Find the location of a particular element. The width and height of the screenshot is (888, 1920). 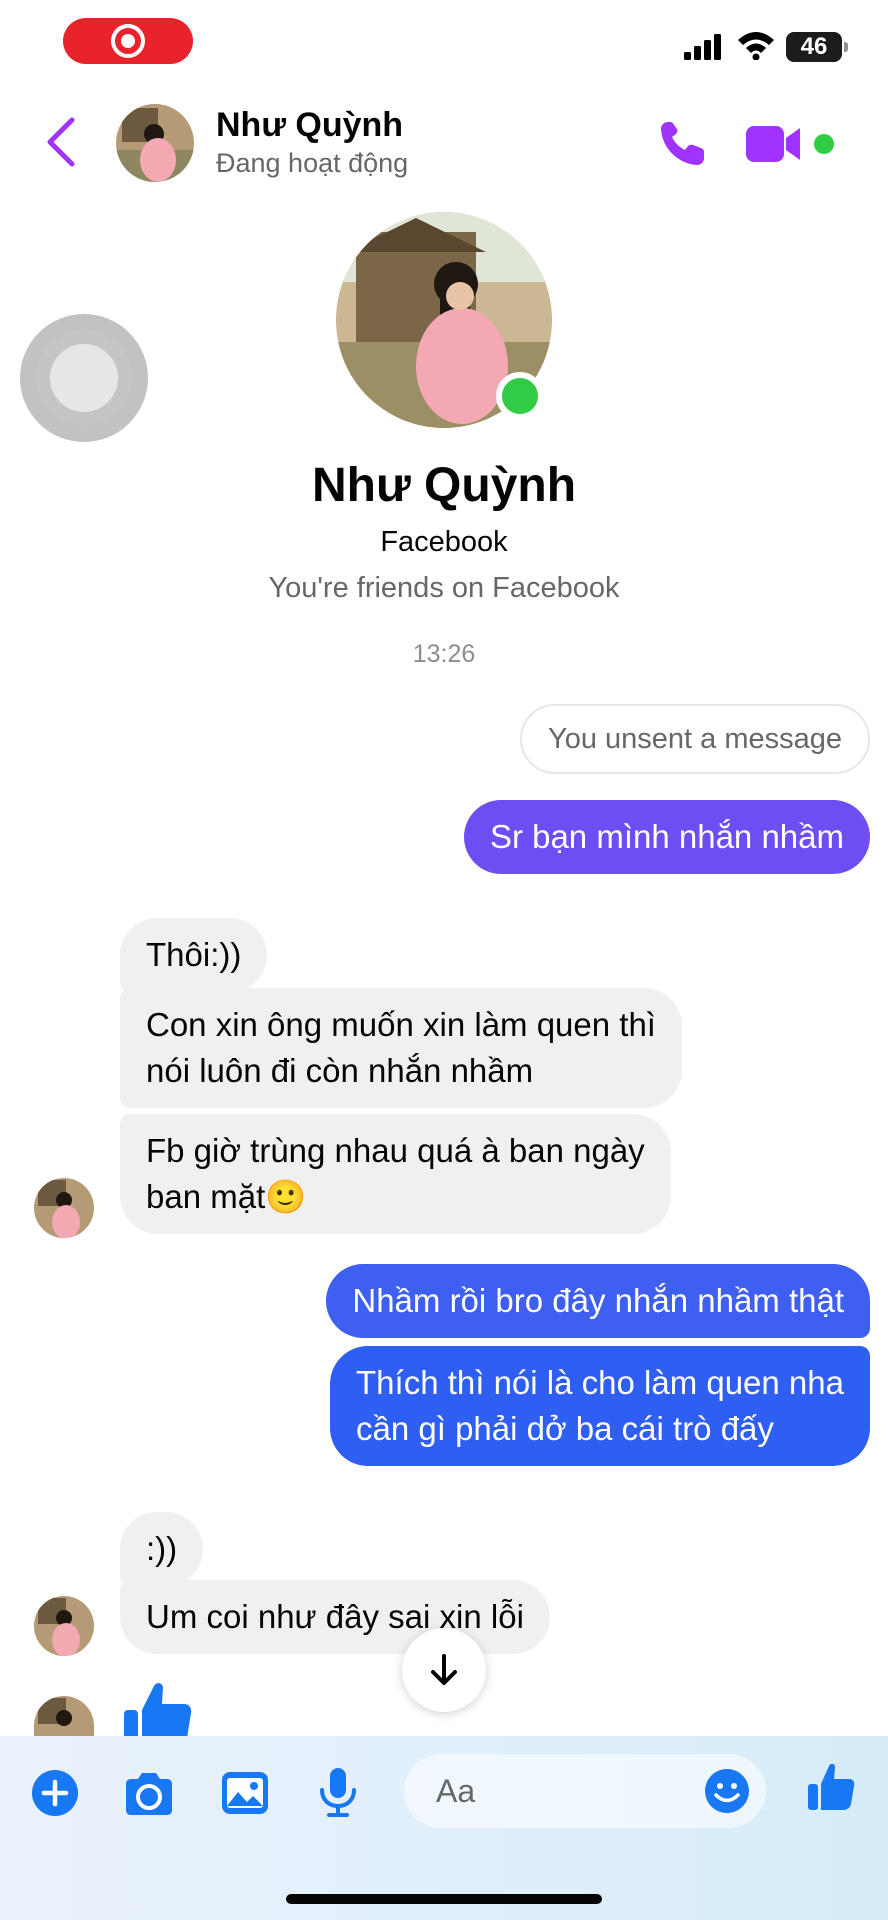

friendship-status: You're friends on Facebook is located at coordinates (444, 588).